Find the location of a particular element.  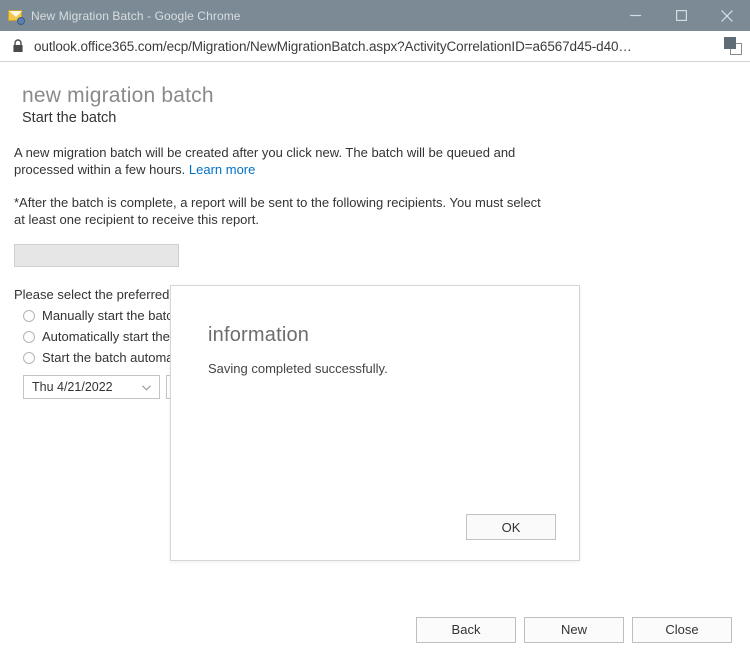

ok-button: OK is located at coordinates (511, 527).